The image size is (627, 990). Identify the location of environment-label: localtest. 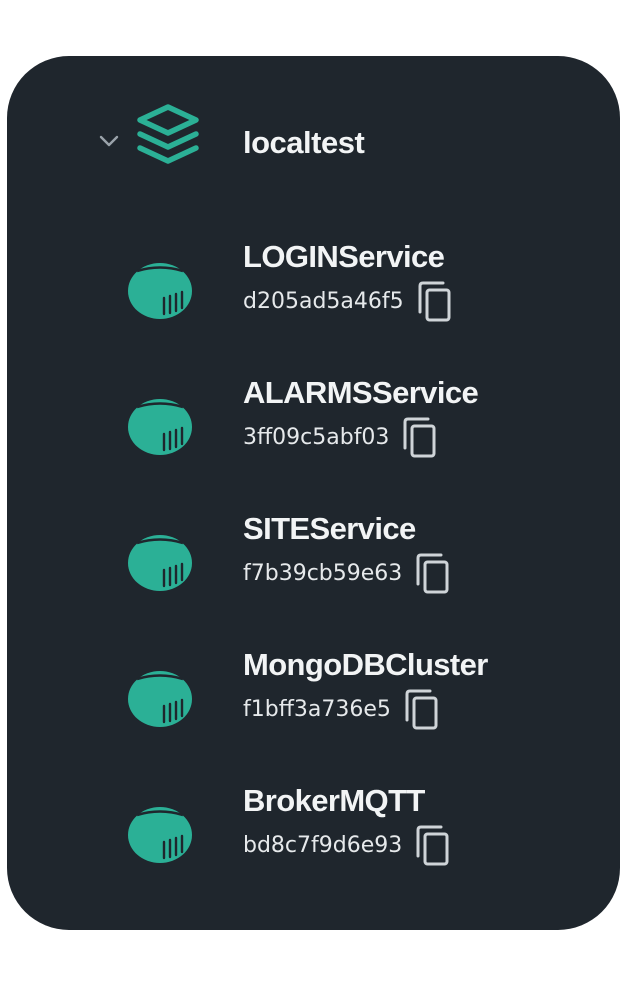
(304, 142).